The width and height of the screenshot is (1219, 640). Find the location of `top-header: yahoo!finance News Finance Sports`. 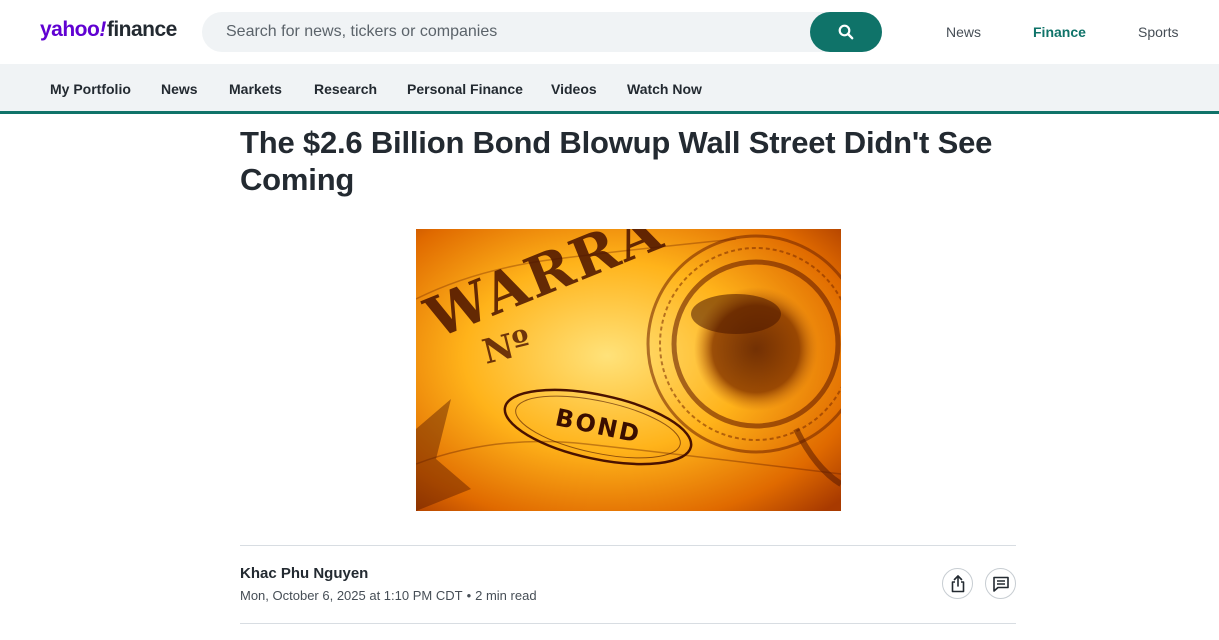

top-header: yahoo!finance News Finance Sports is located at coordinates (609, 32).